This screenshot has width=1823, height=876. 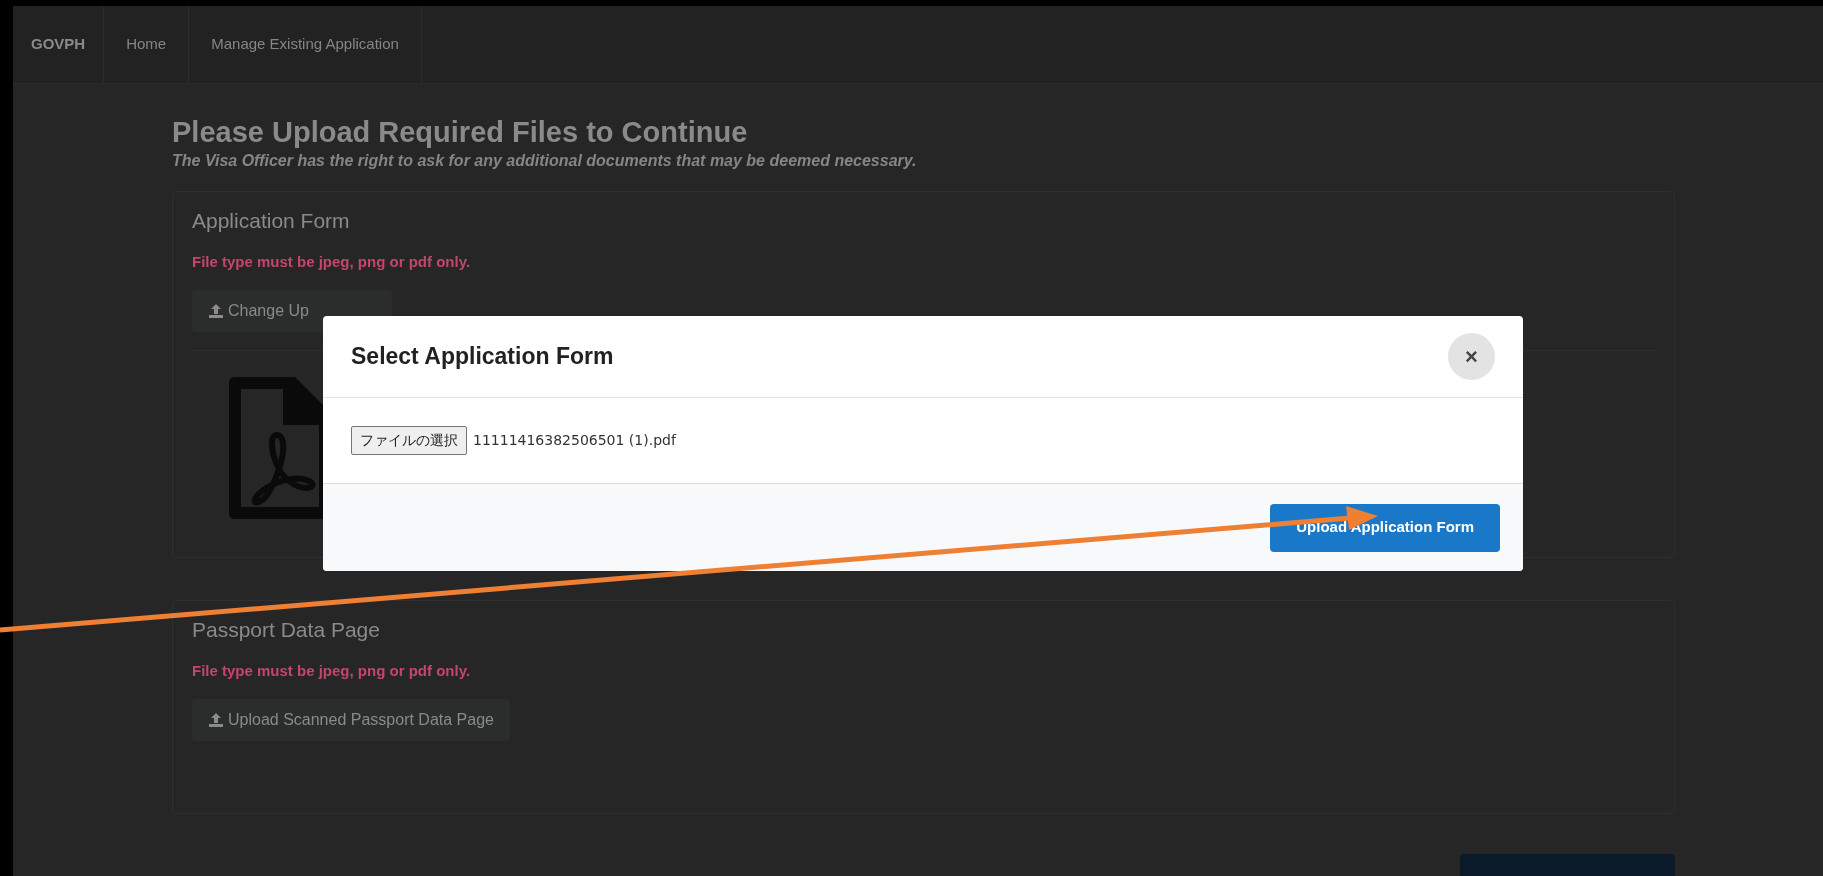 What do you see at coordinates (545, 161) in the screenshot?
I see `page-subtitle: The Visa Officer has the right to ask for any additional documents that may be deemed necessary.` at bounding box center [545, 161].